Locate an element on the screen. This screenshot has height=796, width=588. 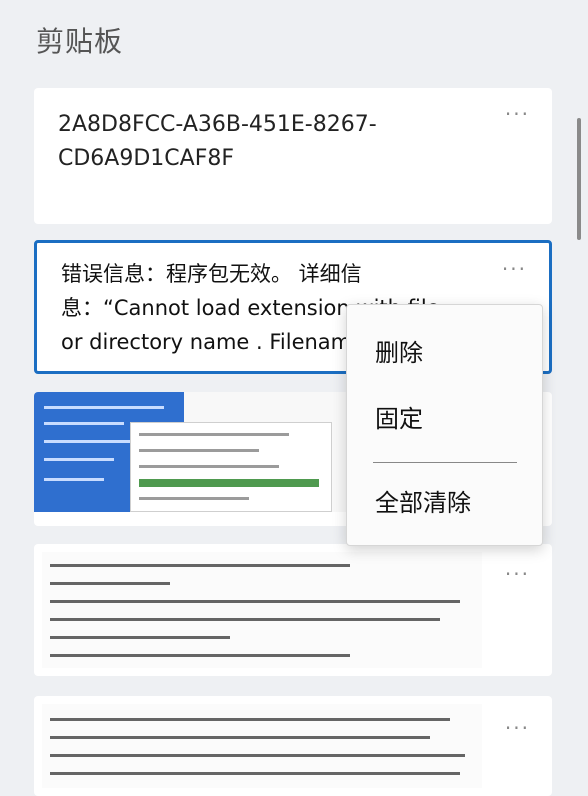
clipboard-item-text: 2A8D8FCC-A36B-451E-8267- CD6A9D1CAF8F is located at coordinates (217, 141).